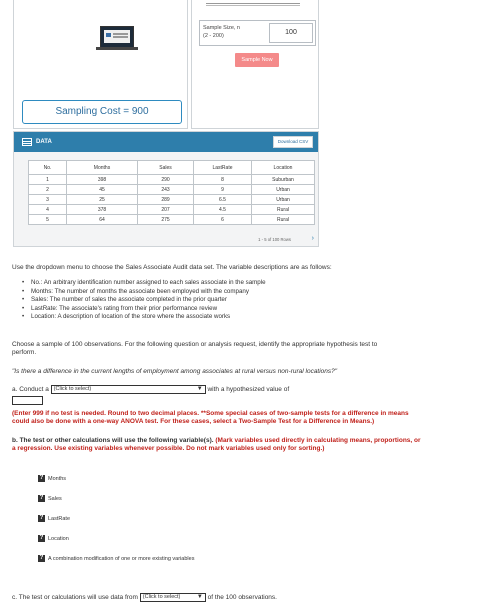 The height and width of the screenshot is (611, 495). What do you see at coordinates (47, 199) in the screenshot?
I see `table-cell: 3` at bounding box center [47, 199].